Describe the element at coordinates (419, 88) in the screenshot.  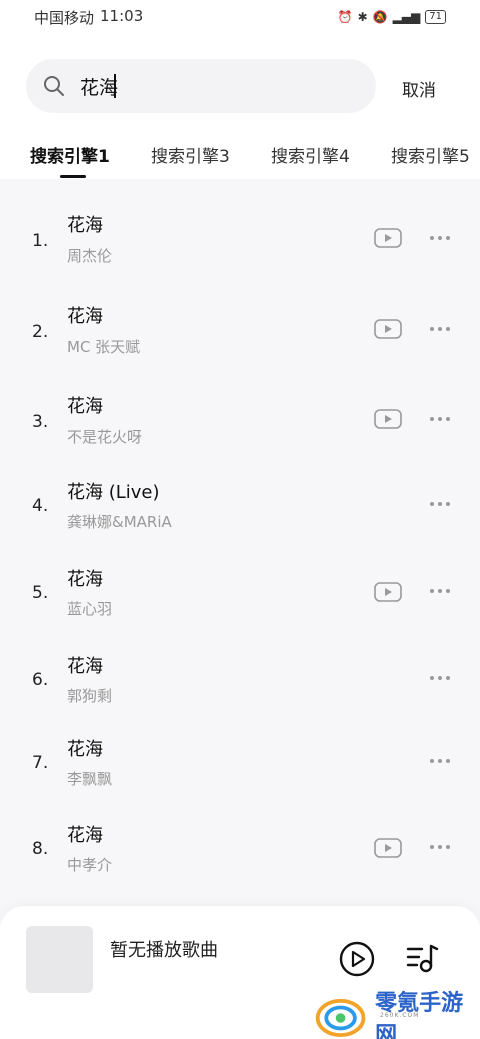
I see `cancel-button: 取消` at that location.